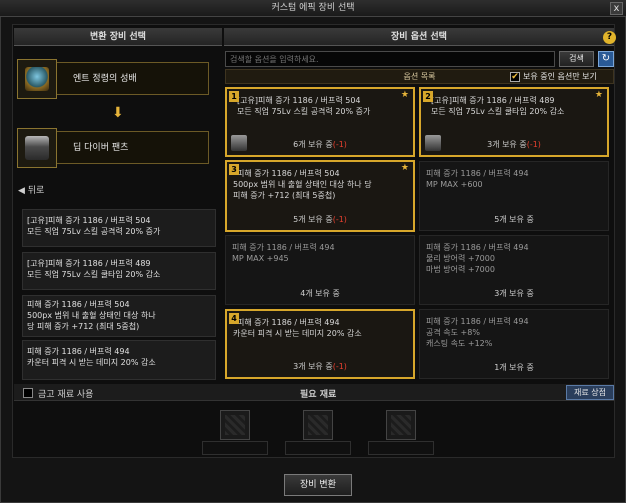 This screenshot has height=503, width=626. What do you see at coordinates (234, 96) in the screenshot?
I see `selection-number-badge: 1` at bounding box center [234, 96].